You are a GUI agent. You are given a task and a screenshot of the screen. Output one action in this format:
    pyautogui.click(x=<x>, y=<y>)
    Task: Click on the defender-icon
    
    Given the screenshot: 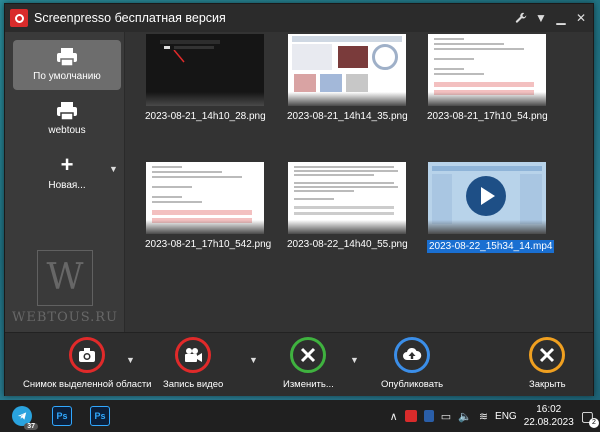 What is the action you would take?
    pyautogui.click(x=428, y=416)
    